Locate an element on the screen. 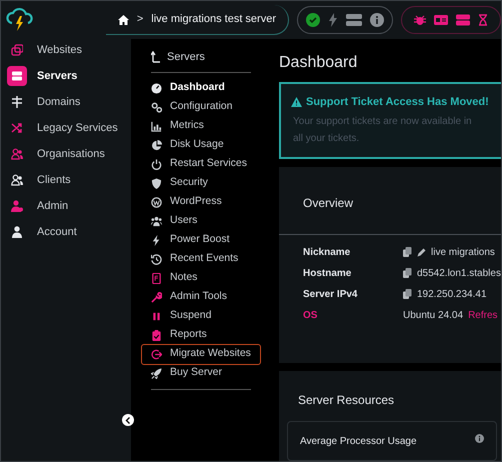  id-card-icon is located at coordinates (441, 20).